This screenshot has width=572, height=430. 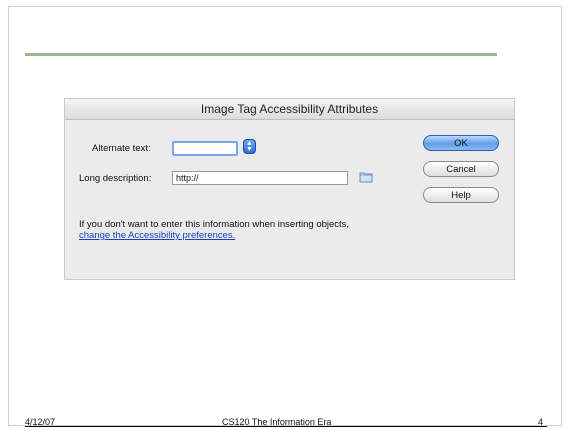 What do you see at coordinates (286, 426) in the screenshot?
I see `footer-rule` at bounding box center [286, 426].